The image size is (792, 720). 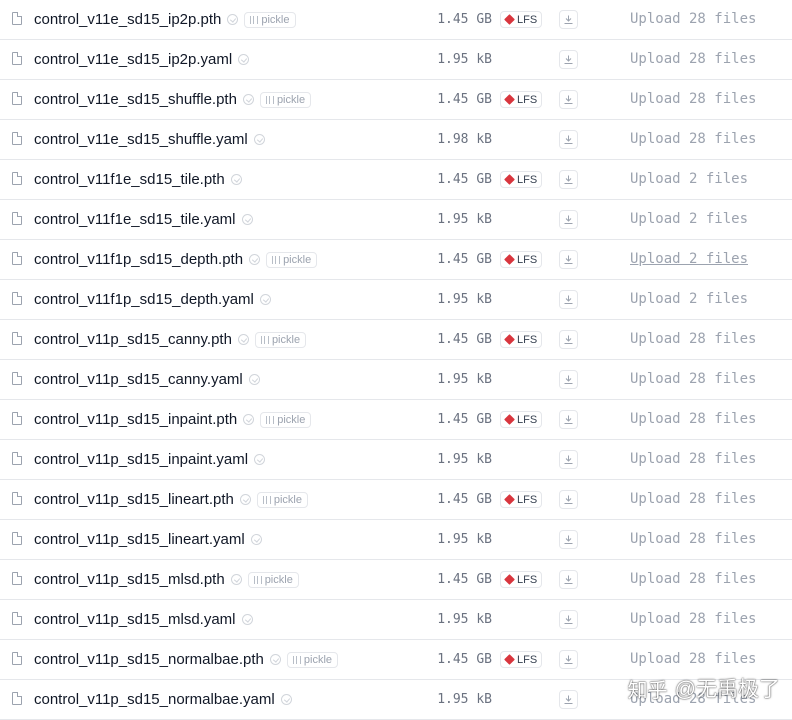 What do you see at coordinates (291, 419) in the screenshot?
I see `pickle-label: pickle` at bounding box center [291, 419].